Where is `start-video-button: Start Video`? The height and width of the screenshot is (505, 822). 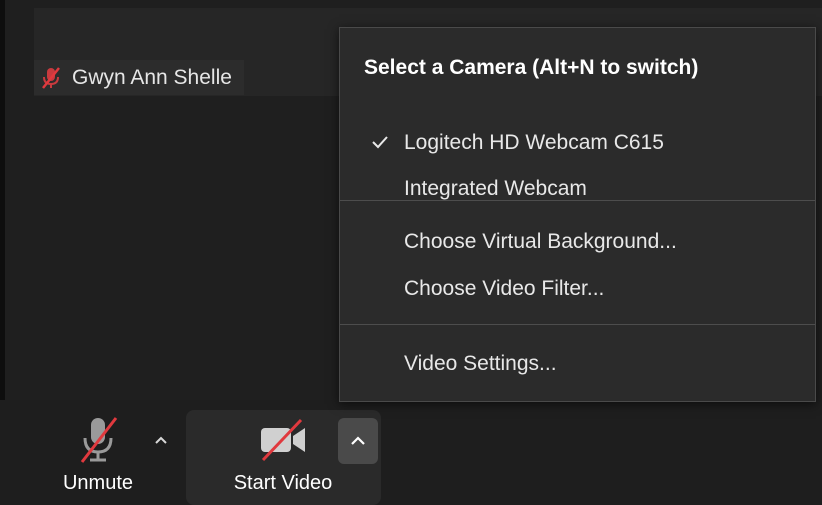
start-video-button: Start Video is located at coordinates (283, 454).